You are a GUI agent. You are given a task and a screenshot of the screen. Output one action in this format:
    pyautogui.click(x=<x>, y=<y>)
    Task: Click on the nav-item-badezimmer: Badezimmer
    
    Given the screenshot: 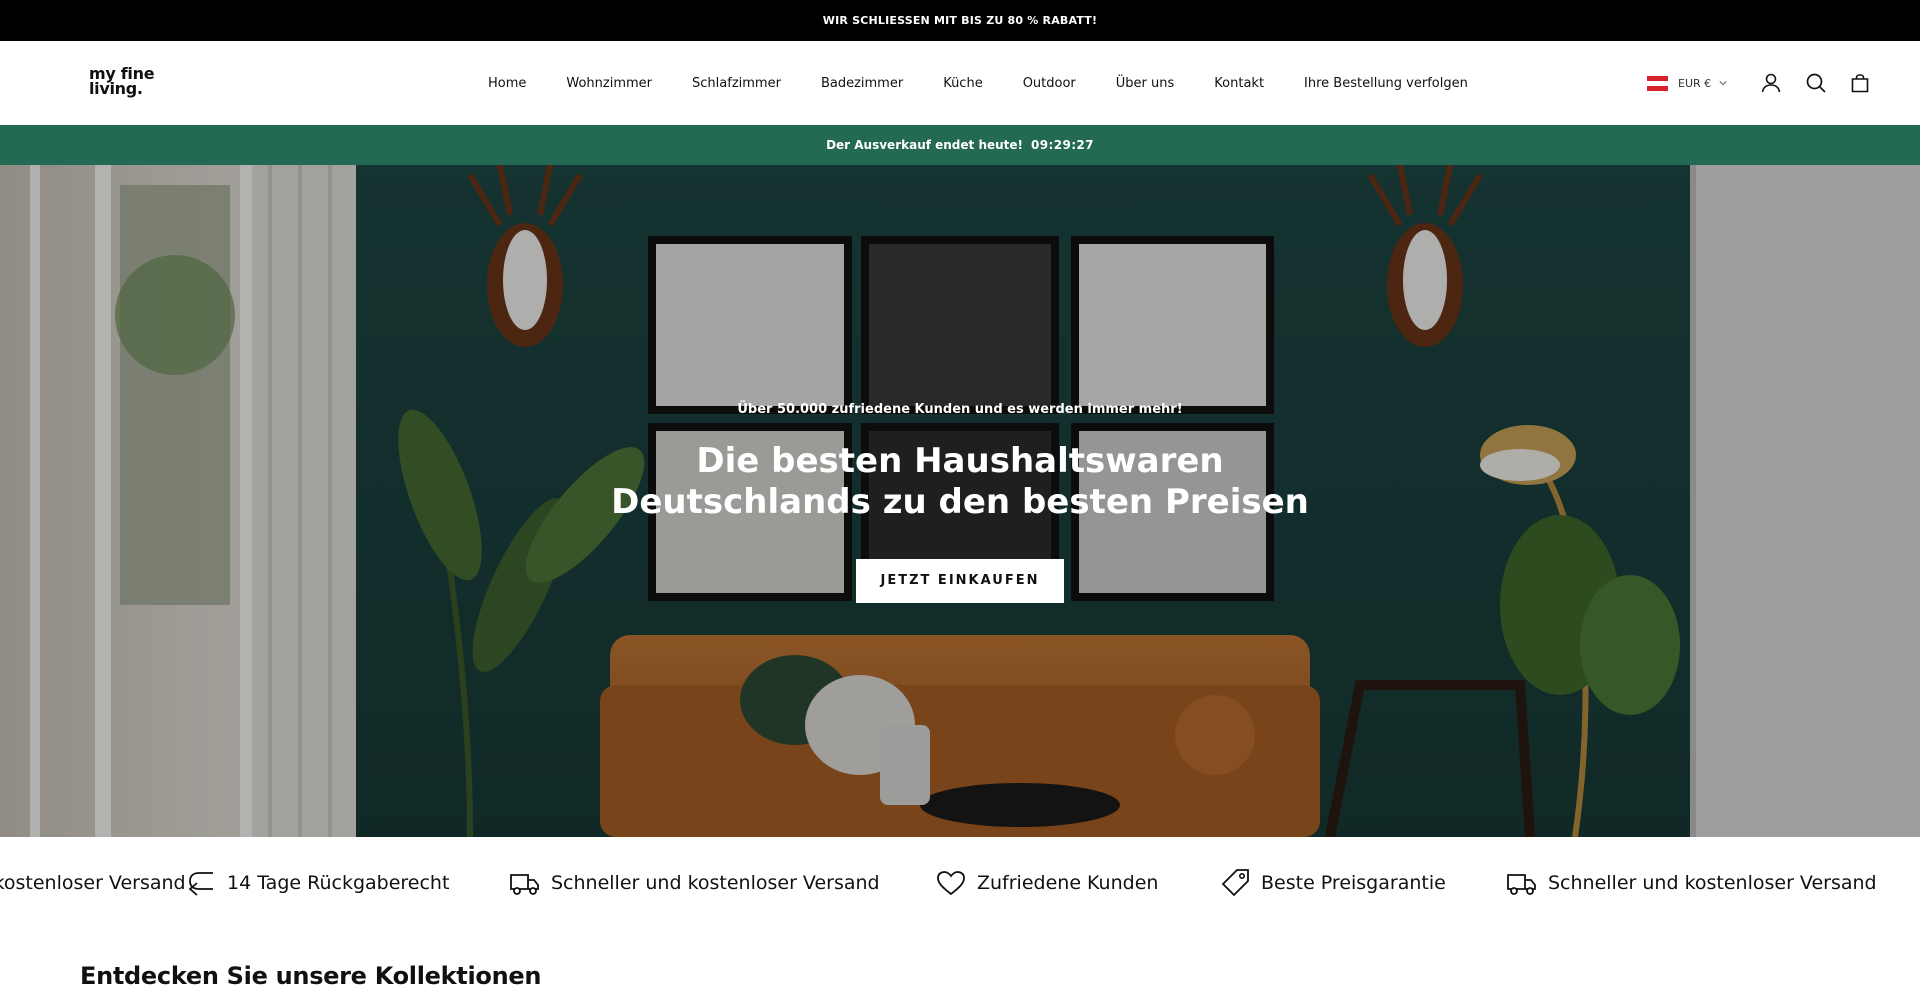 What is the action you would take?
    pyautogui.click(x=862, y=83)
    